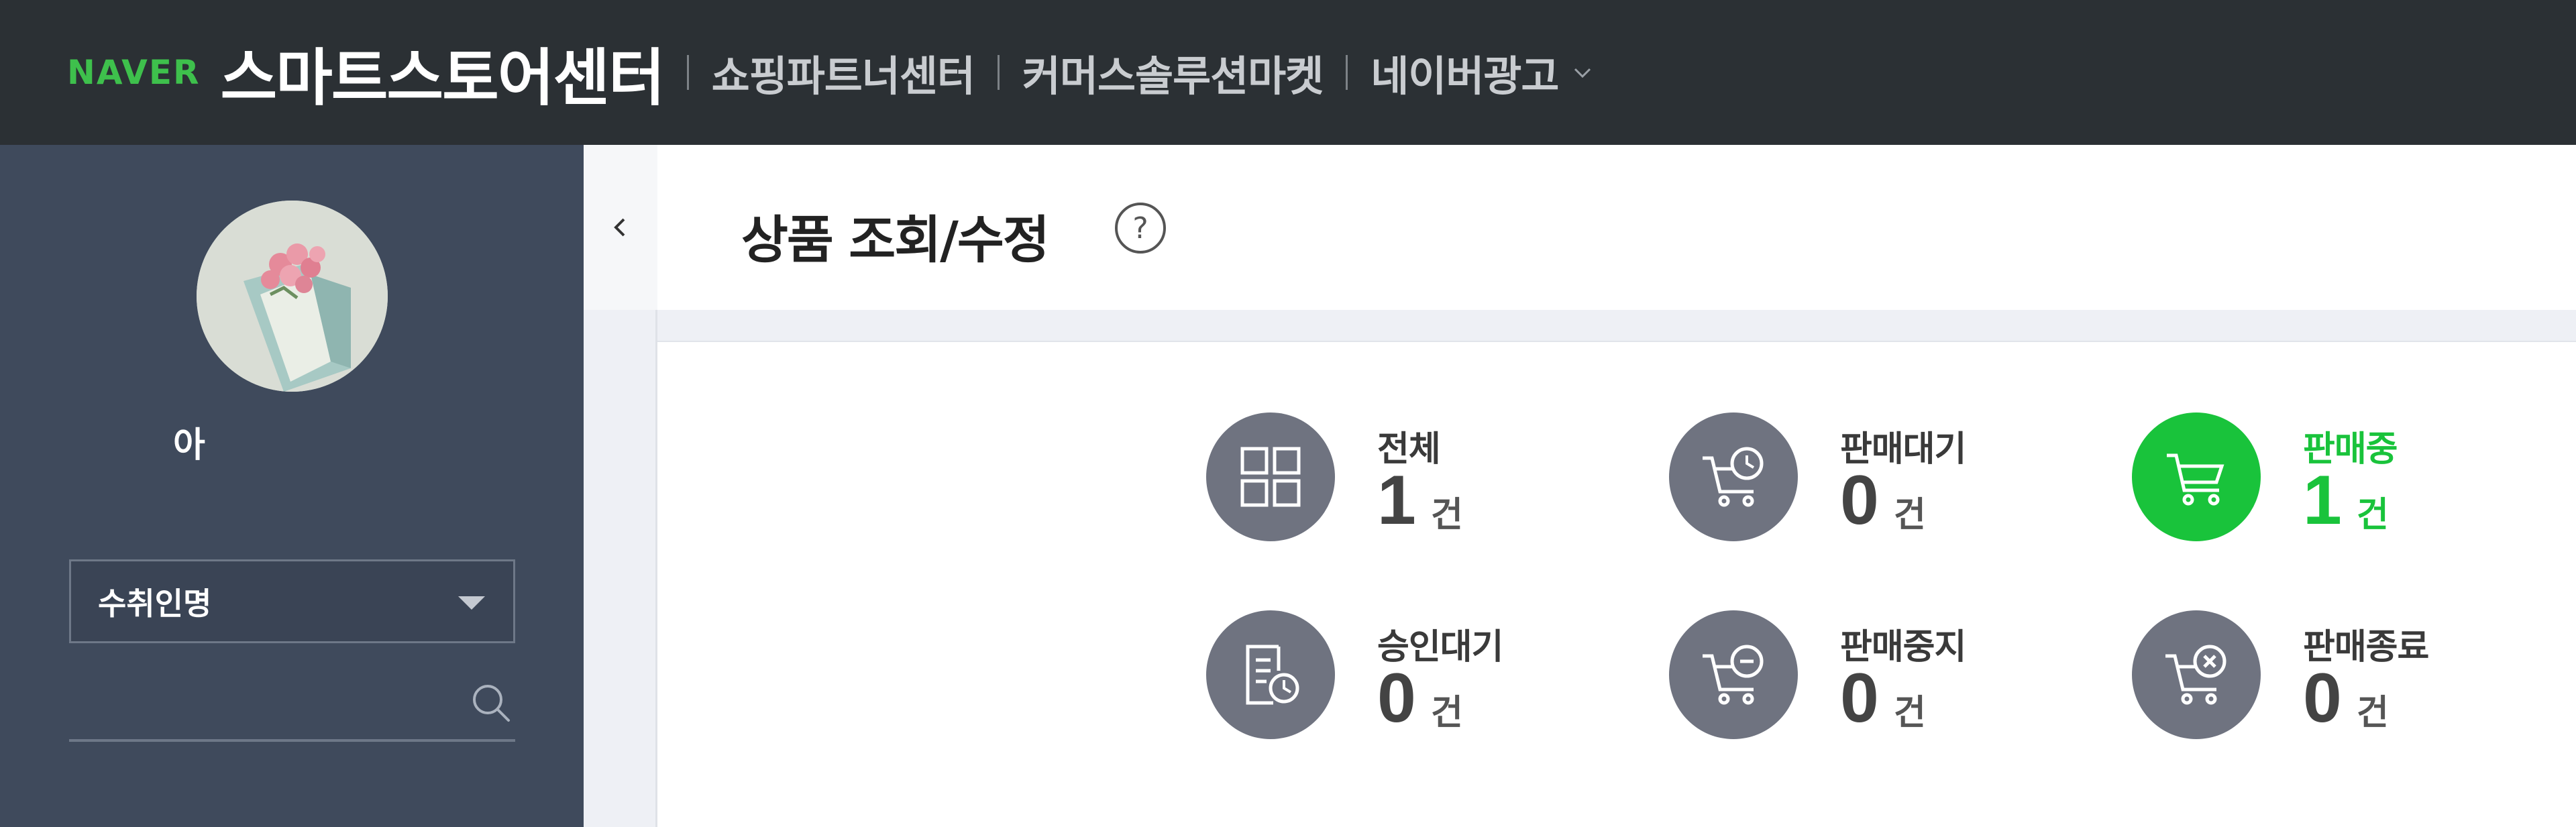 Image resolution: width=2576 pixels, height=827 pixels. Describe the element at coordinates (257, 705) in the screenshot. I see `sidebar-search-input` at that location.